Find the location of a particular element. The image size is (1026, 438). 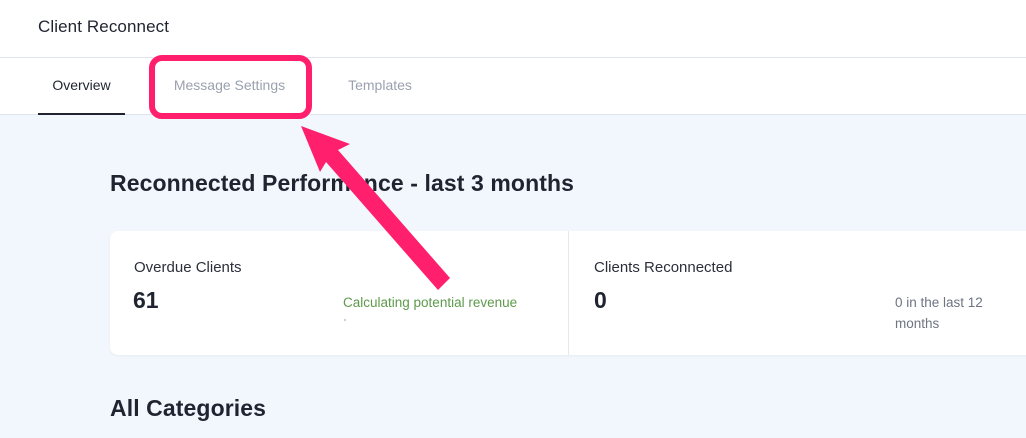

all-categories-title: All Categories is located at coordinates (188, 408).